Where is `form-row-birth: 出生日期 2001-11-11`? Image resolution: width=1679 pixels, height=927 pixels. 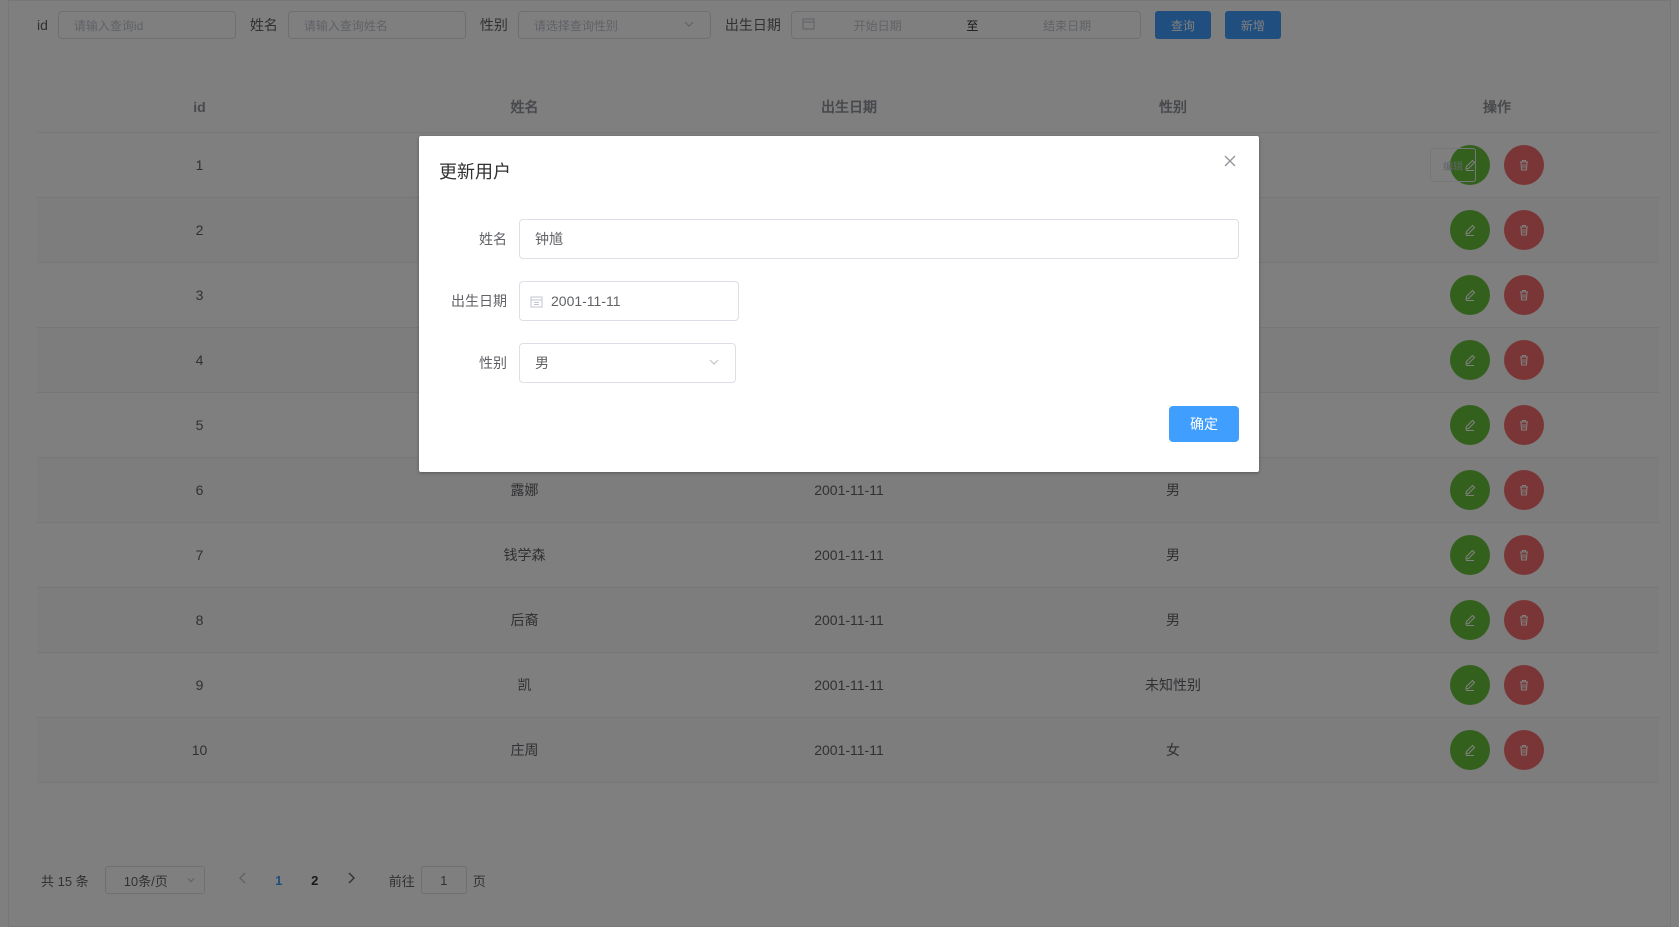 form-row-birth: 出生日期 2001-11-11 is located at coordinates (579, 301).